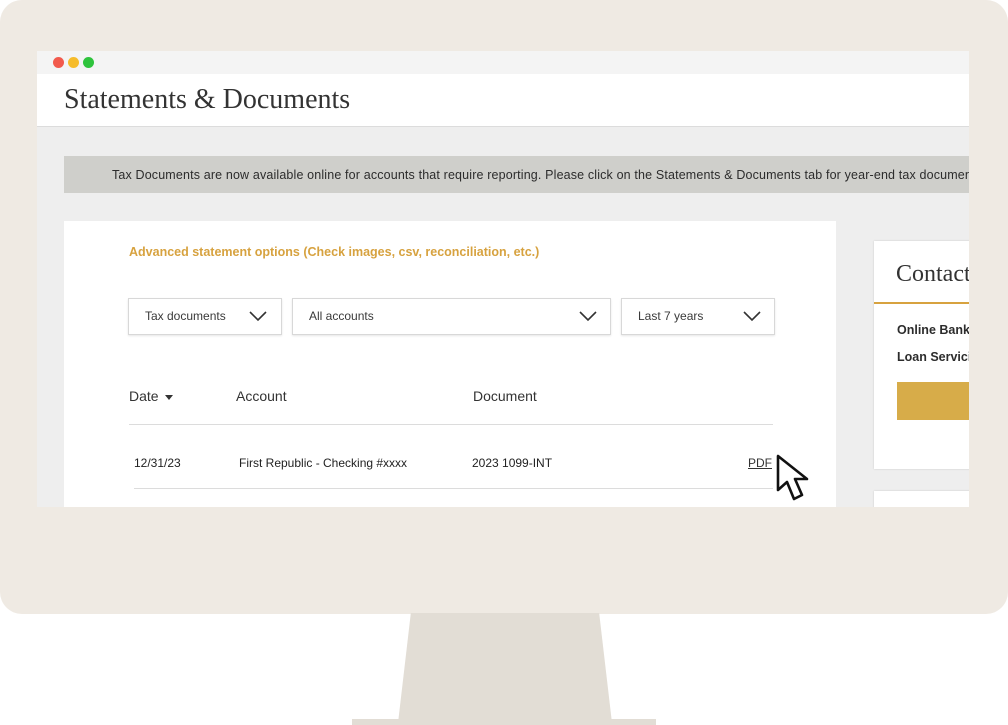 This screenshot has width=1008, height=725. I want to click on document-type-dropdown: Tax documents, so click(205, 316).